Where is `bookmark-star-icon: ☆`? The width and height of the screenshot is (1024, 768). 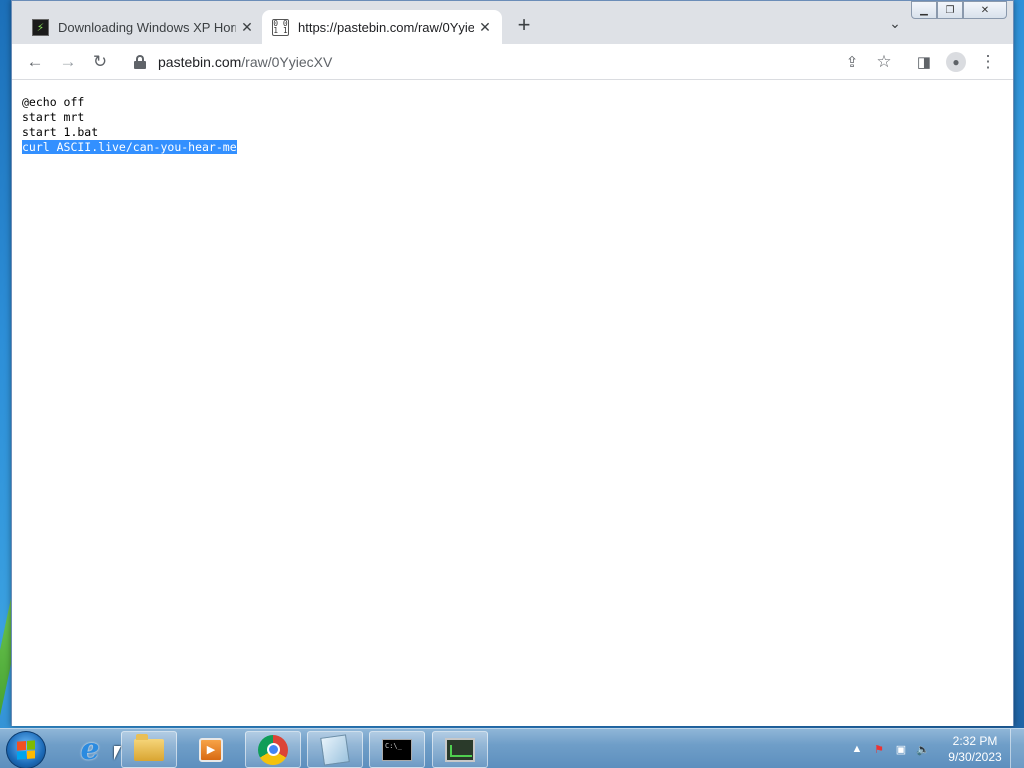
bookmark-star-icon: ☆ is located at coordinates (884, 62).